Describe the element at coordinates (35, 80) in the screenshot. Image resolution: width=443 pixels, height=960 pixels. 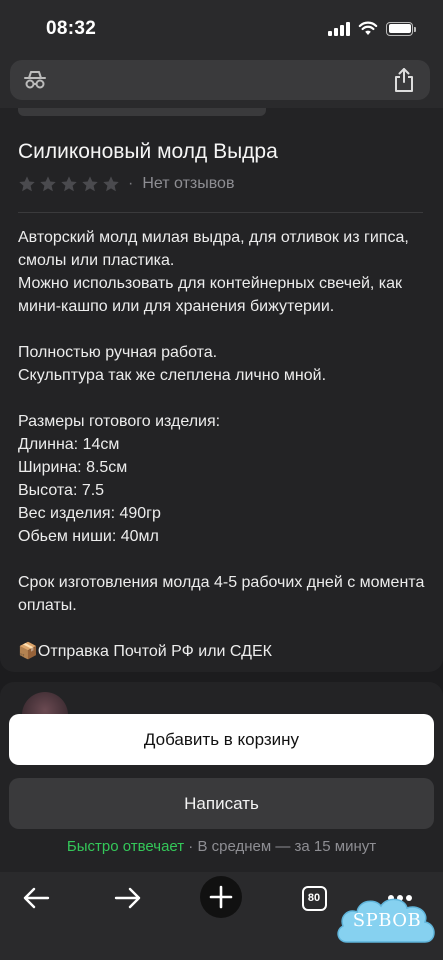
I see `private-browsing-icon` at that location.